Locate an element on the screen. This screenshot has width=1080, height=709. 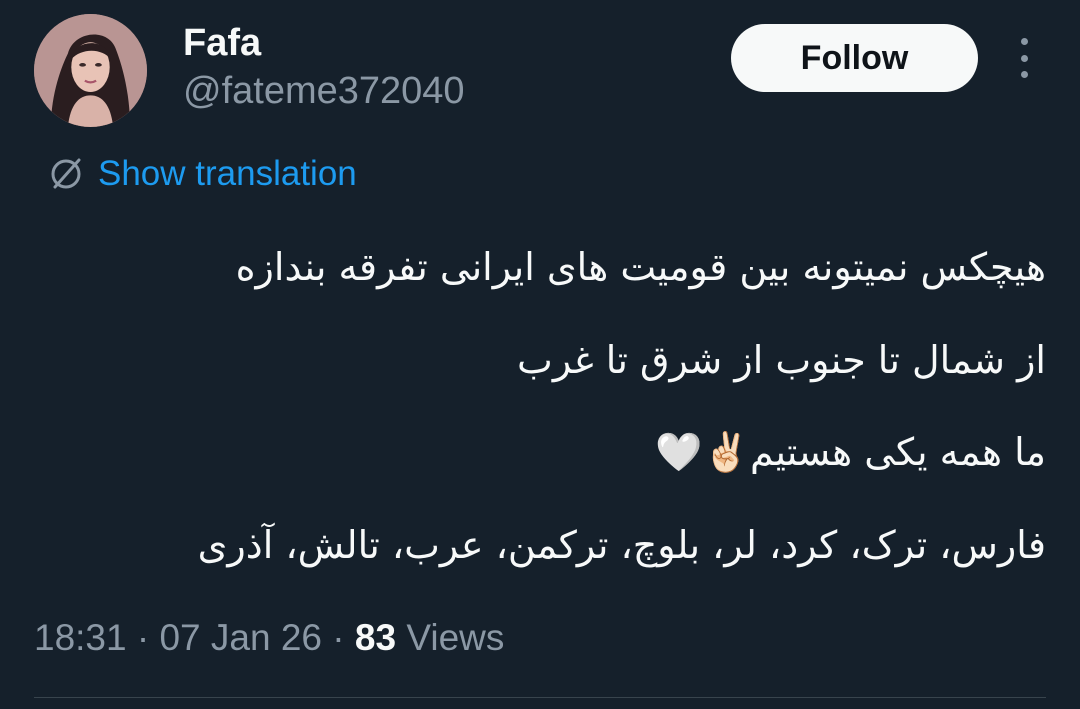
translate-globe-icon is located at coordinates (66, 173).